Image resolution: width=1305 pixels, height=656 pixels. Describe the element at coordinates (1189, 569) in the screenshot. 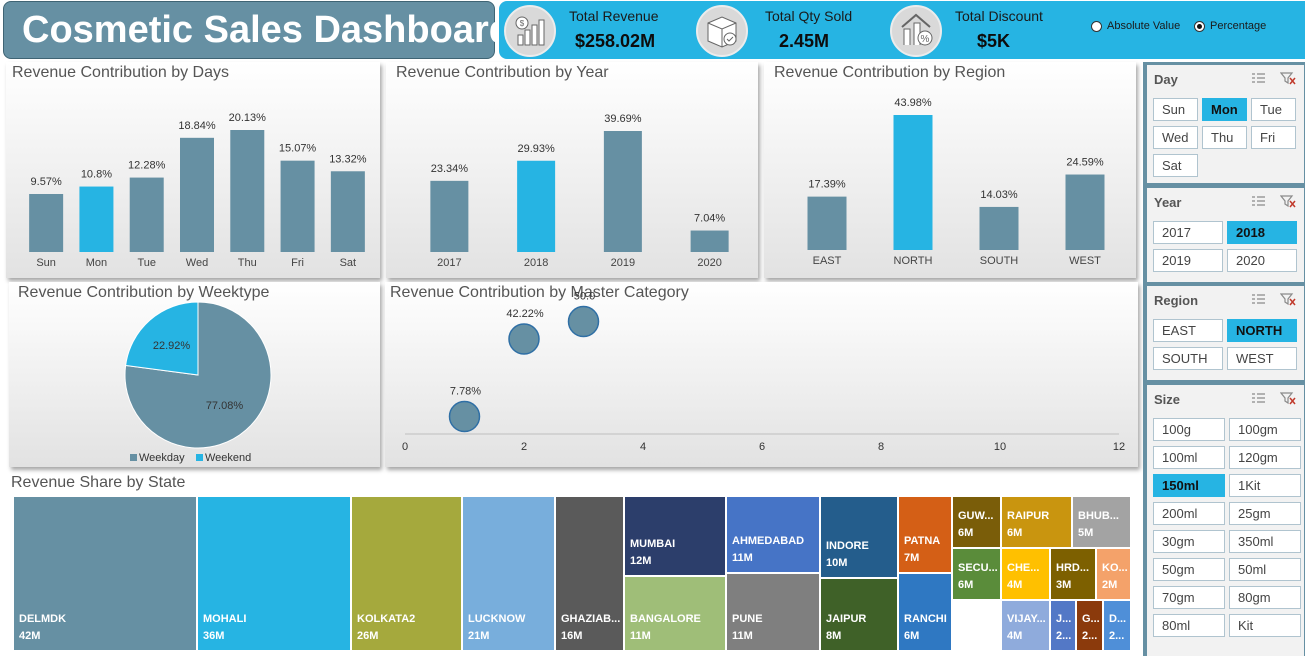

I see `slicer-item-50gm: 50gm` at that location.